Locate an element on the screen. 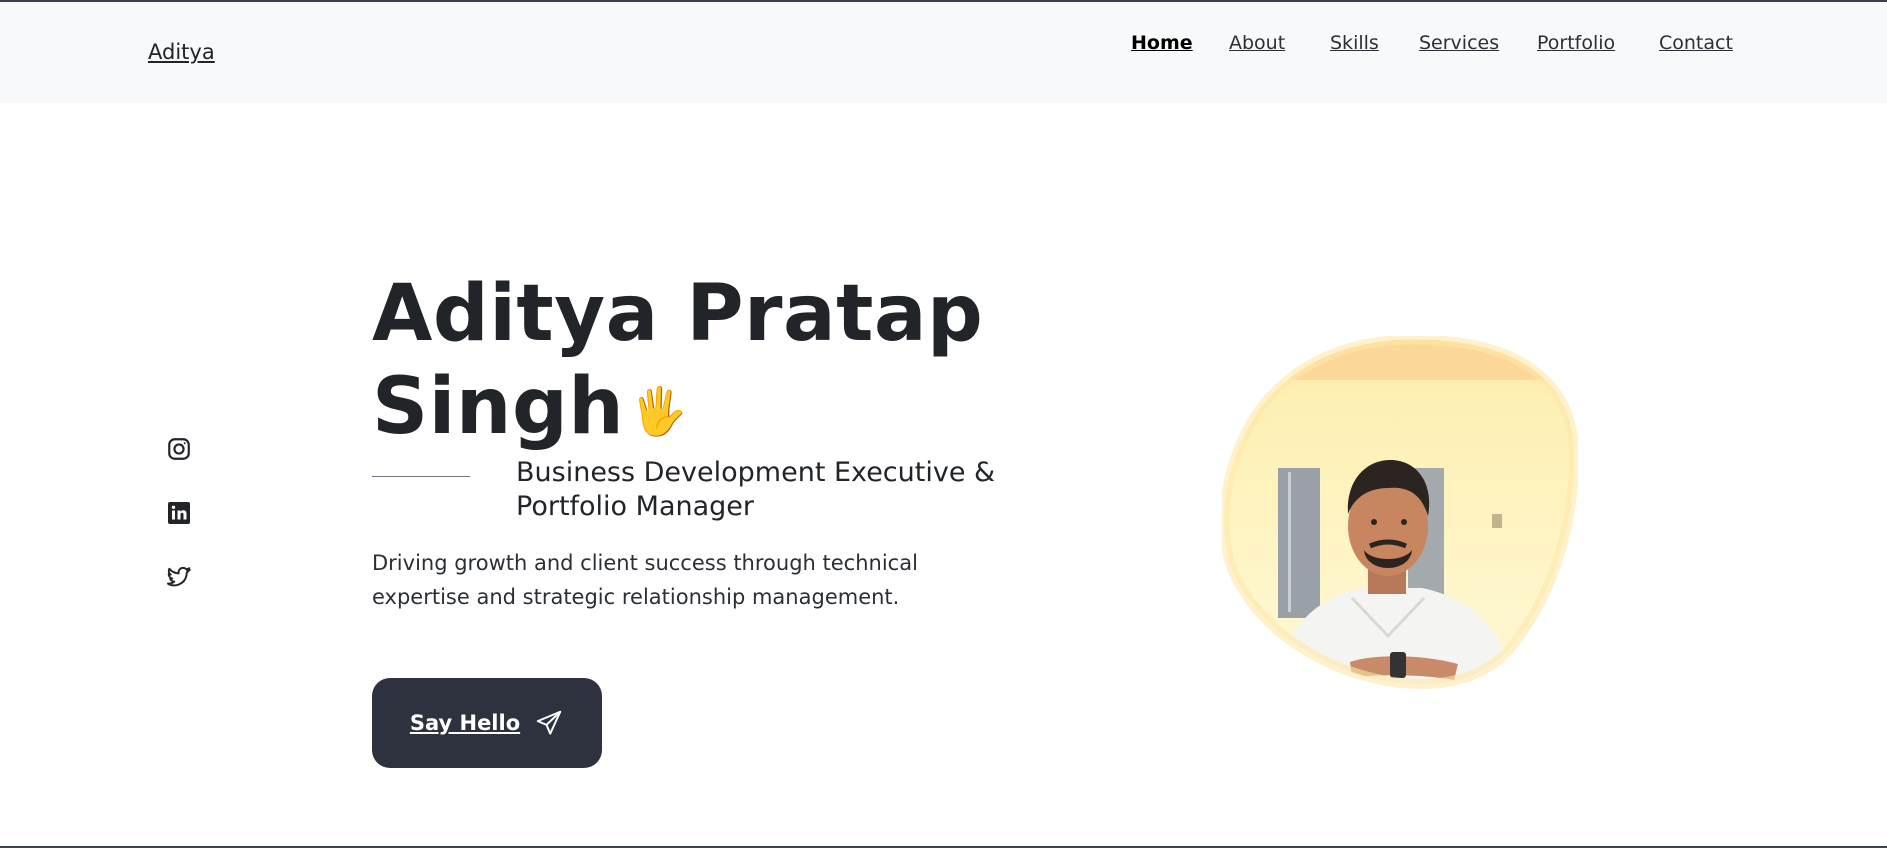 This screenshot has height=848, width=1887. hero-name-line2: Singh is located at coordinates (498, 407).